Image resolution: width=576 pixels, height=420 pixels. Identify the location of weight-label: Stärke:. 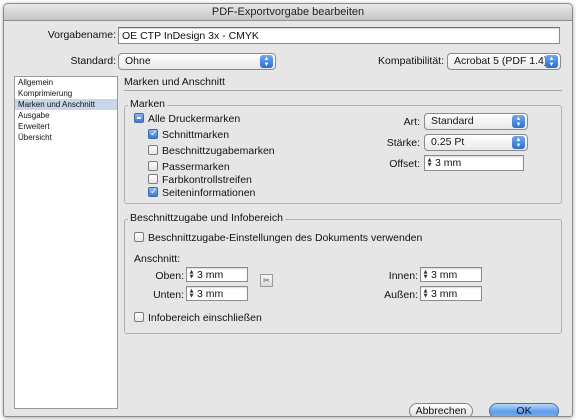
(403, 143).